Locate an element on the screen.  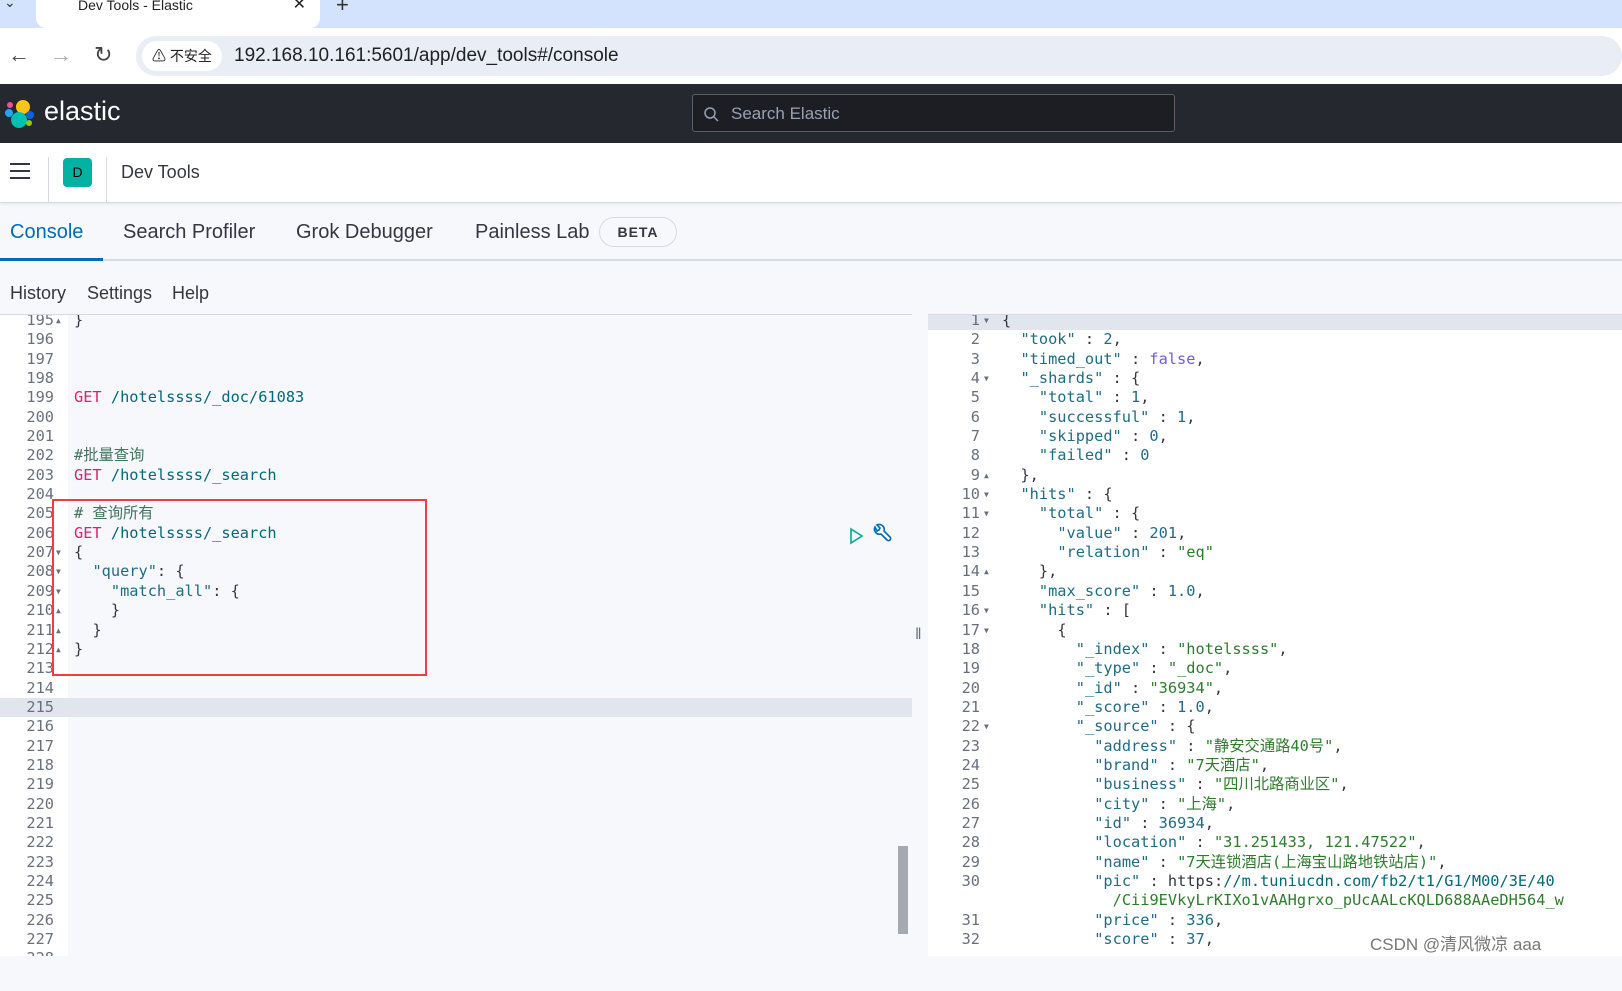
output-line: 2 "took" : 2, is located at coordinates (1275, 339).